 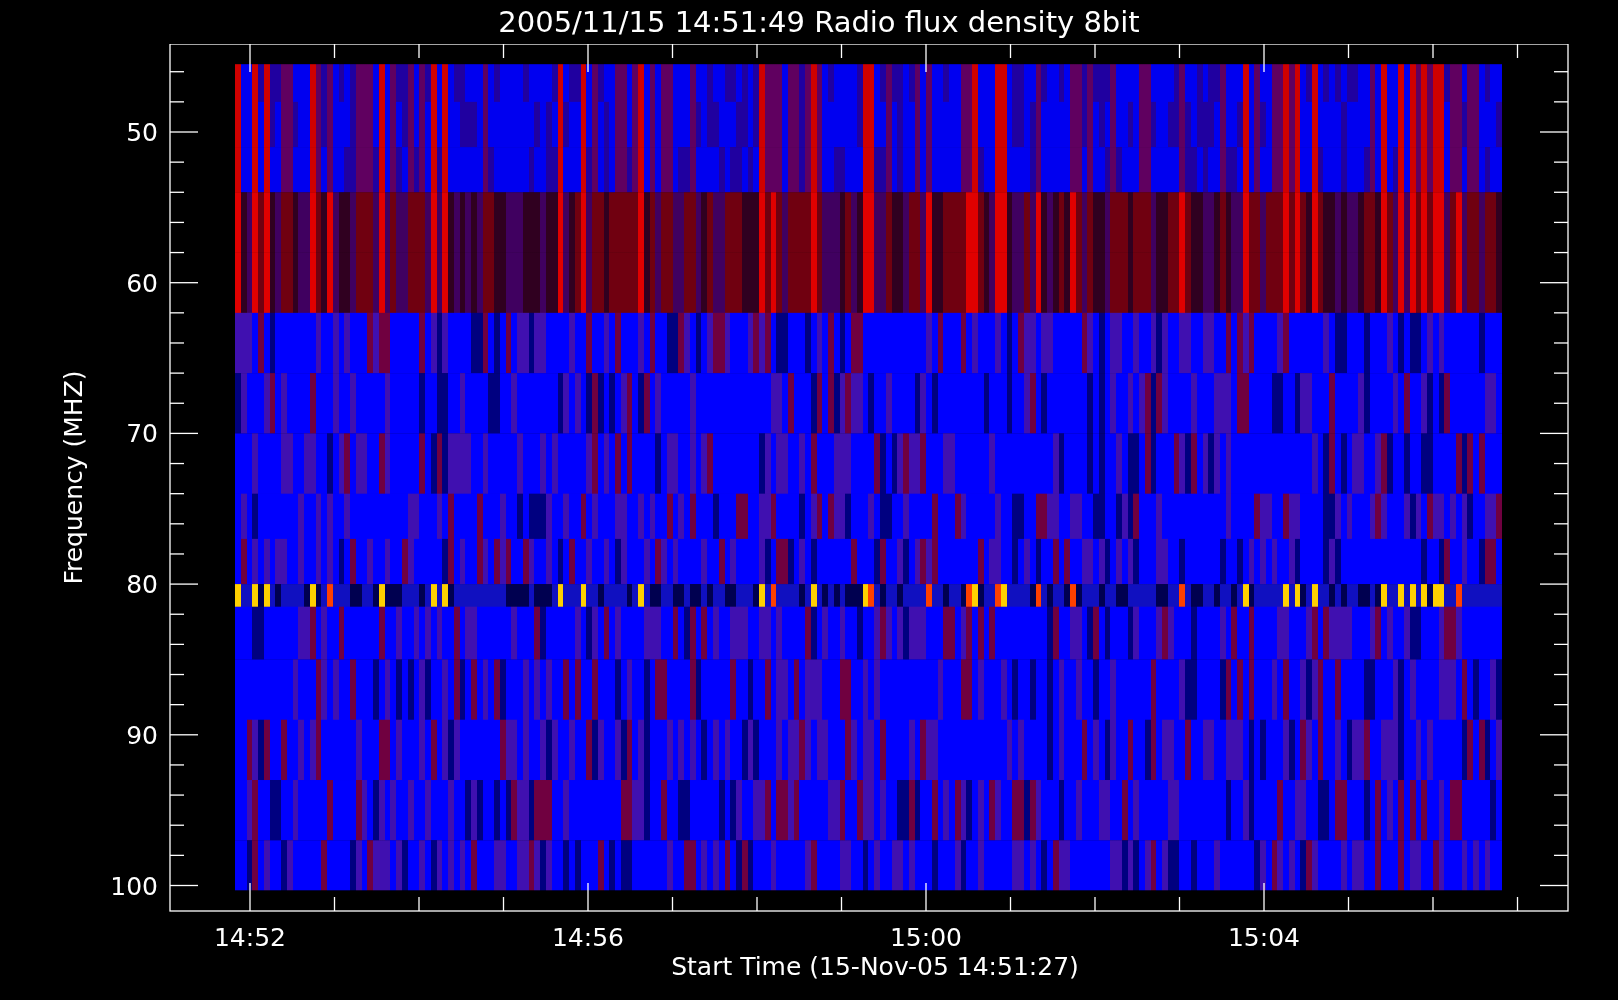 What do you see at coordinates (134, 886) in the screenshot?
I see `y-tick-label: 100` at bounding box center [134, 886].